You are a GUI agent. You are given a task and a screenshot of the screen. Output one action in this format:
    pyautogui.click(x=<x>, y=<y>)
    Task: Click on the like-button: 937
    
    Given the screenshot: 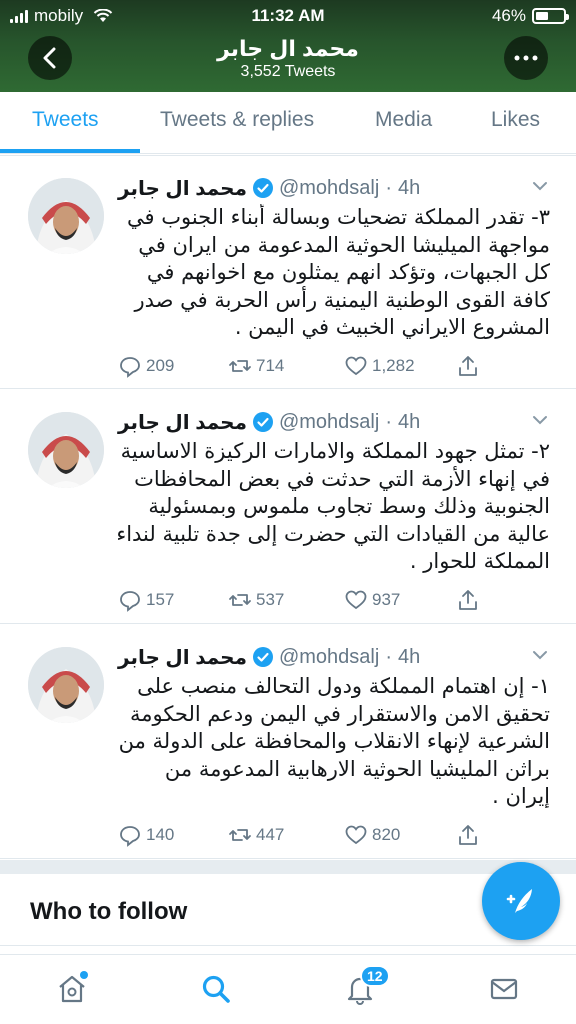 What is the action you would take?
    pyautogui.click(x=372, y=600)
    